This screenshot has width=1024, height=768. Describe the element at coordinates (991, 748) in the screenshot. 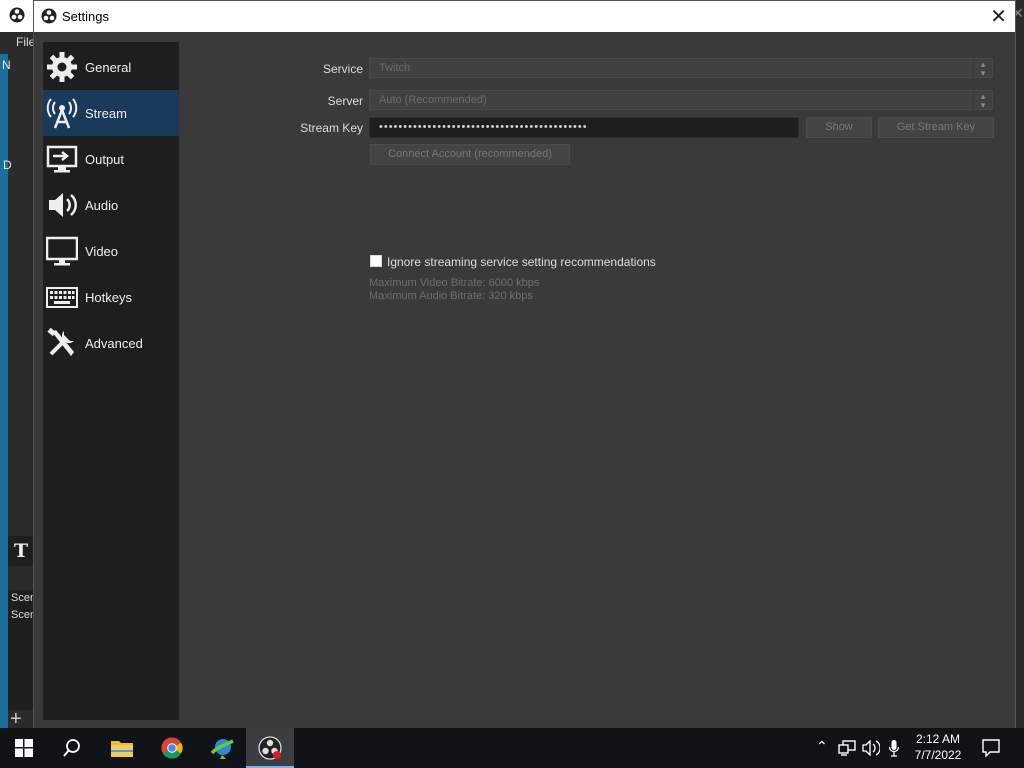

I see `notification-icon` at that location.